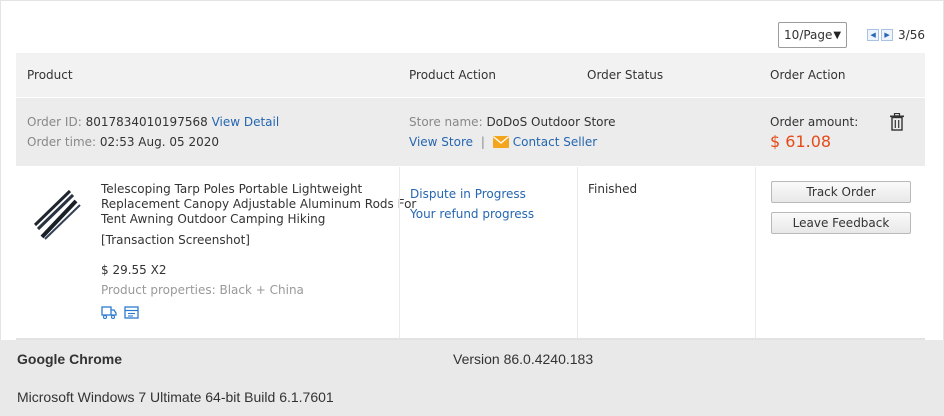  I want to click on browser-name: Google Chrome, so click(70, 359).